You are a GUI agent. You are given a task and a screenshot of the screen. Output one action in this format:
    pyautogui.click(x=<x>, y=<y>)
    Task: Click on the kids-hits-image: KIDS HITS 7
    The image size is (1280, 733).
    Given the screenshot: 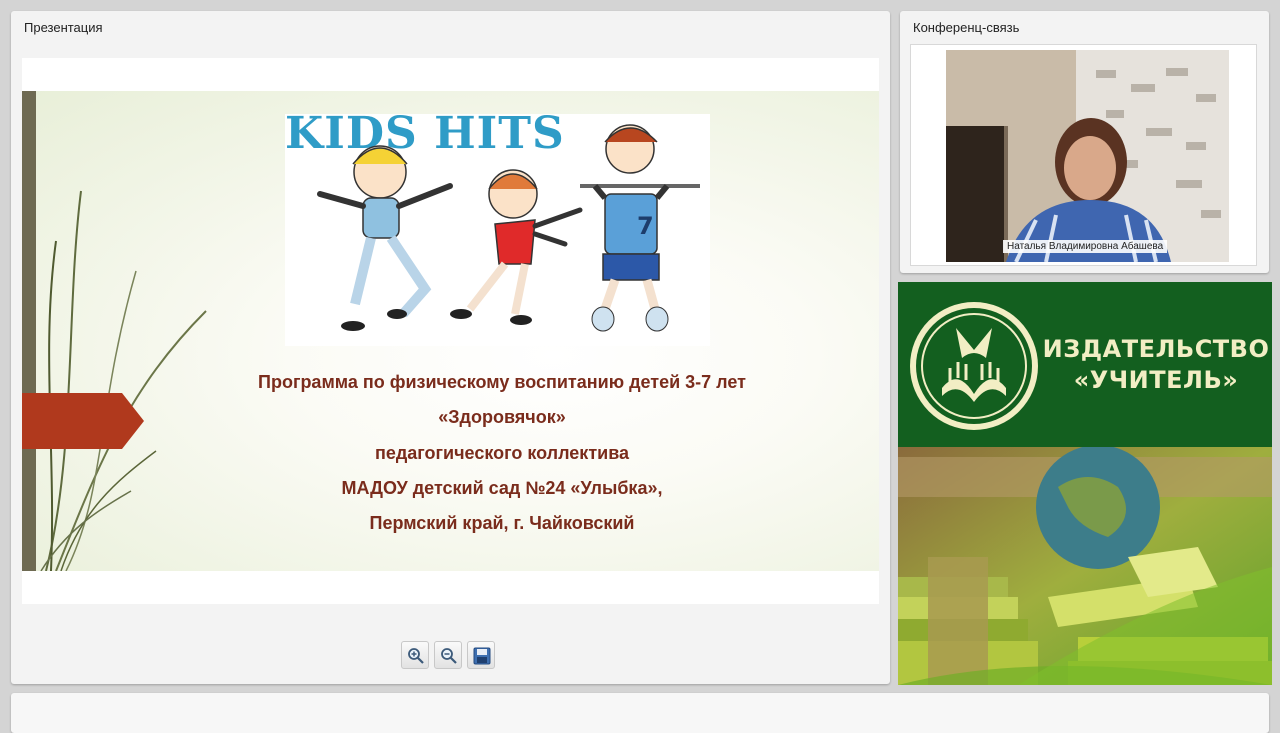 What is the action you would take?
    pyautogui.click(x=497, y=227)
    